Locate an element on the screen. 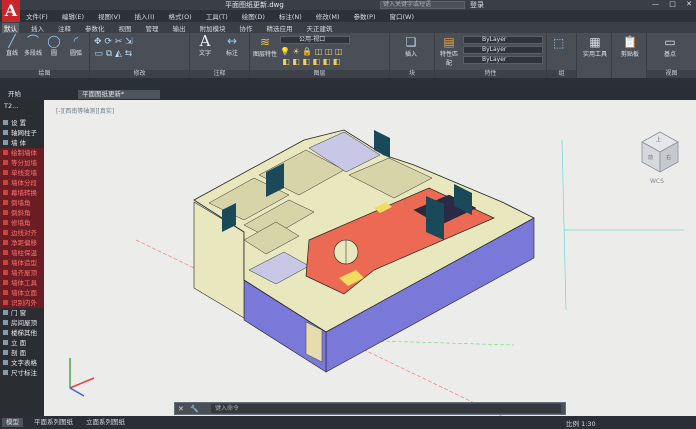 The width and height of the screenshot is (696, 429). match-properties-tool: ▤ 特性匹配 is located at coordinates (449, 51).